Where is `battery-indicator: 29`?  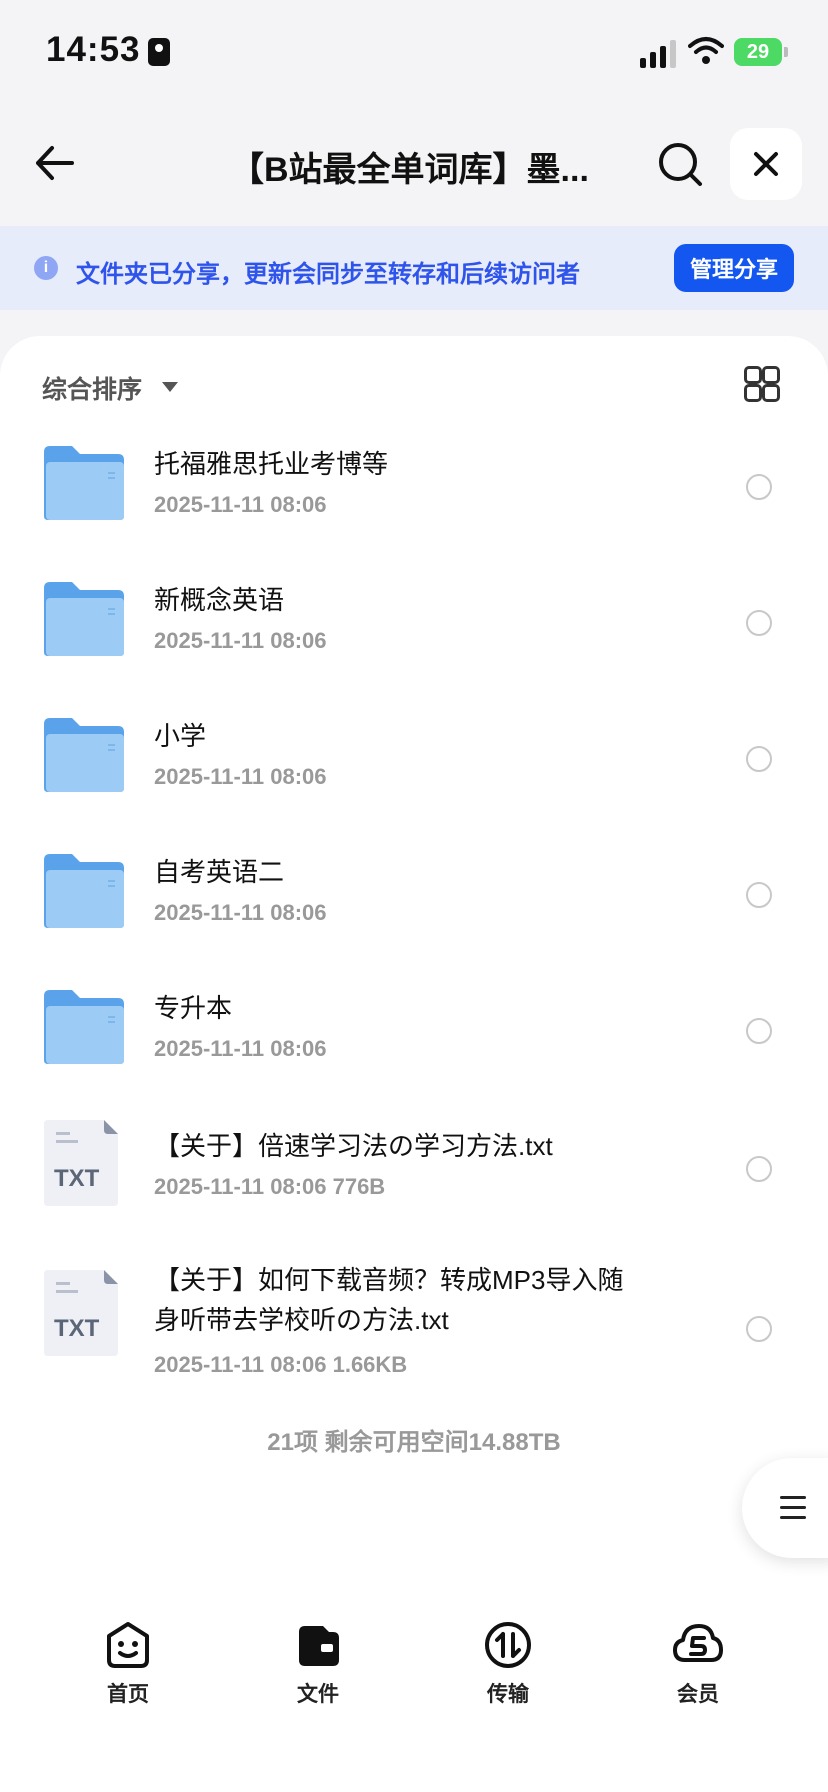 battery-indicator: 29 is located at coordinates (758, 52).